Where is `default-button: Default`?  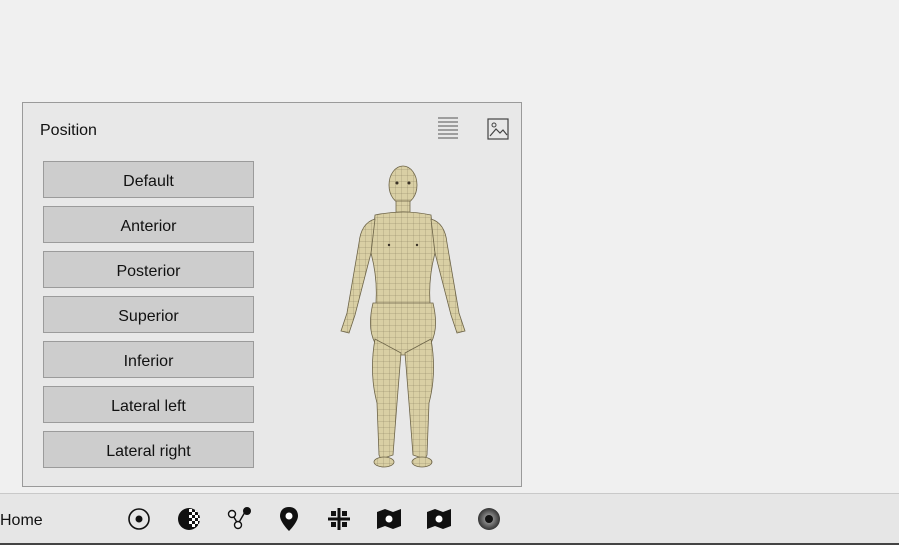
default-button: Default is located at coordinates (148, 179).